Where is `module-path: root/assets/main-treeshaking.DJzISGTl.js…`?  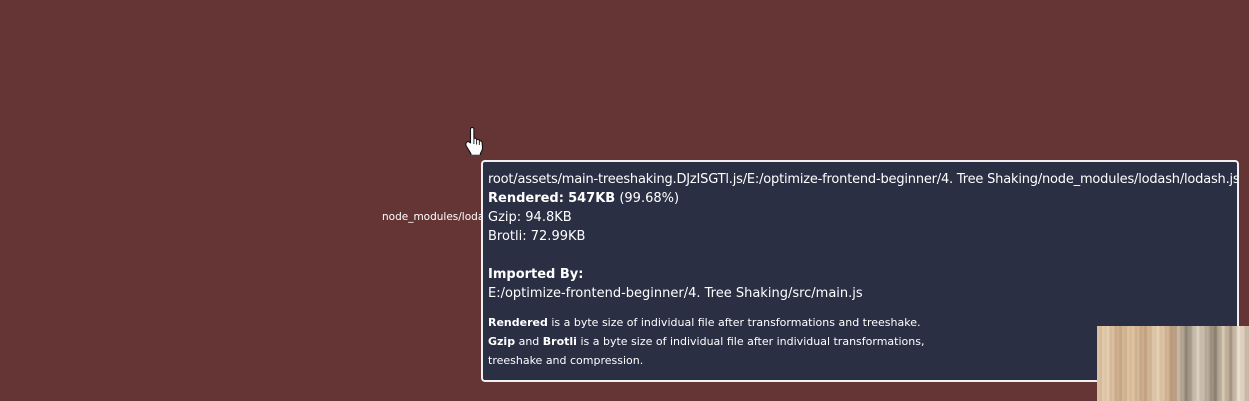
module-path: root/assets/main-treeshaking.DJzISGTl.js… is located at coordinates (863, 179).